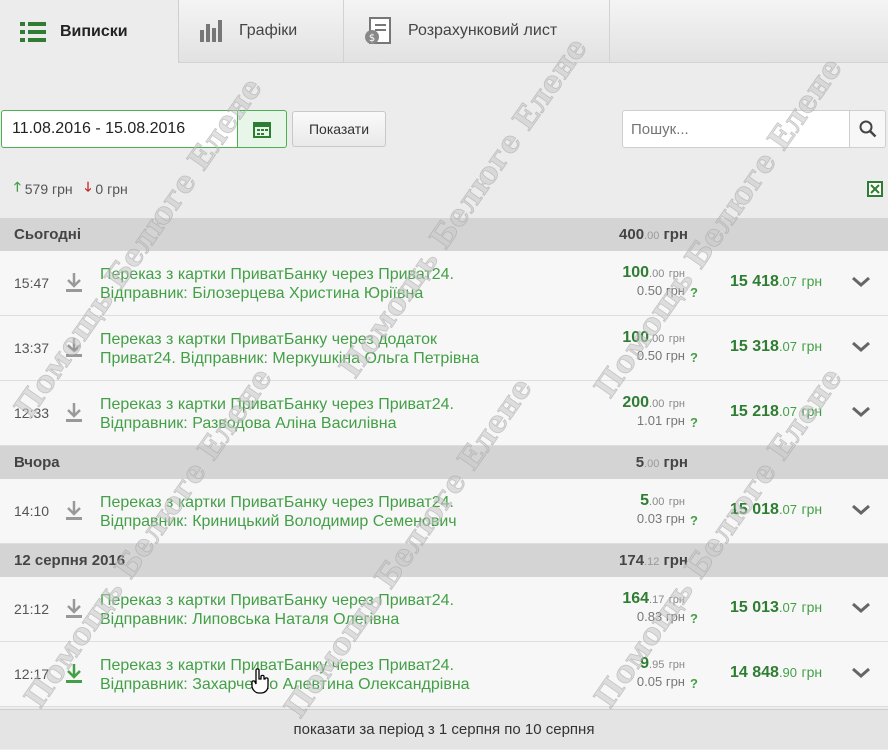  Describe the element at coordinates (776, 672) in the screenshot. I see `balance-after: 14 848.90 грн` at that location.